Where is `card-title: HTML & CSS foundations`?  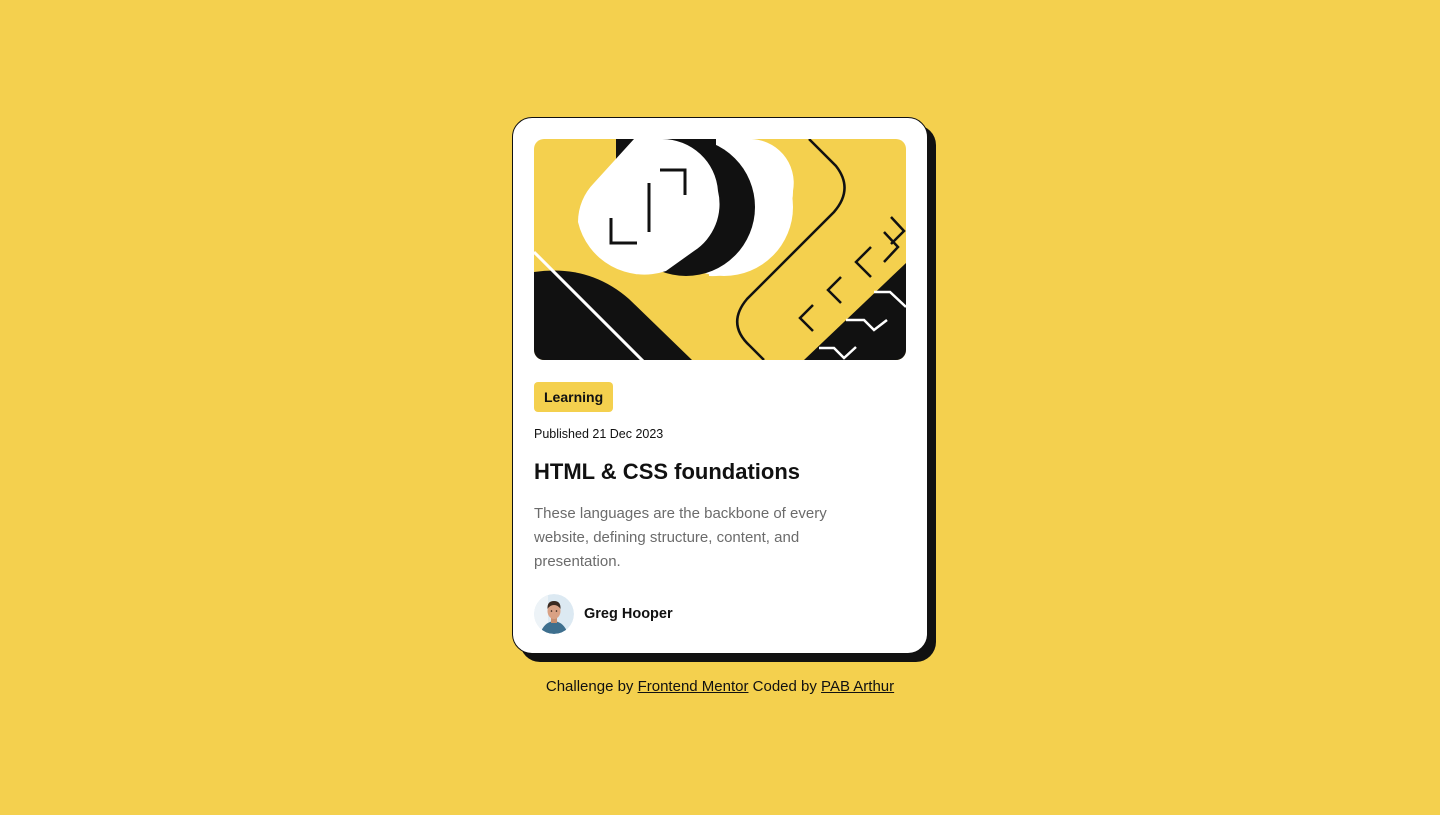
card-title: HTML & CSS foundations is located at coordinates (720, 472).